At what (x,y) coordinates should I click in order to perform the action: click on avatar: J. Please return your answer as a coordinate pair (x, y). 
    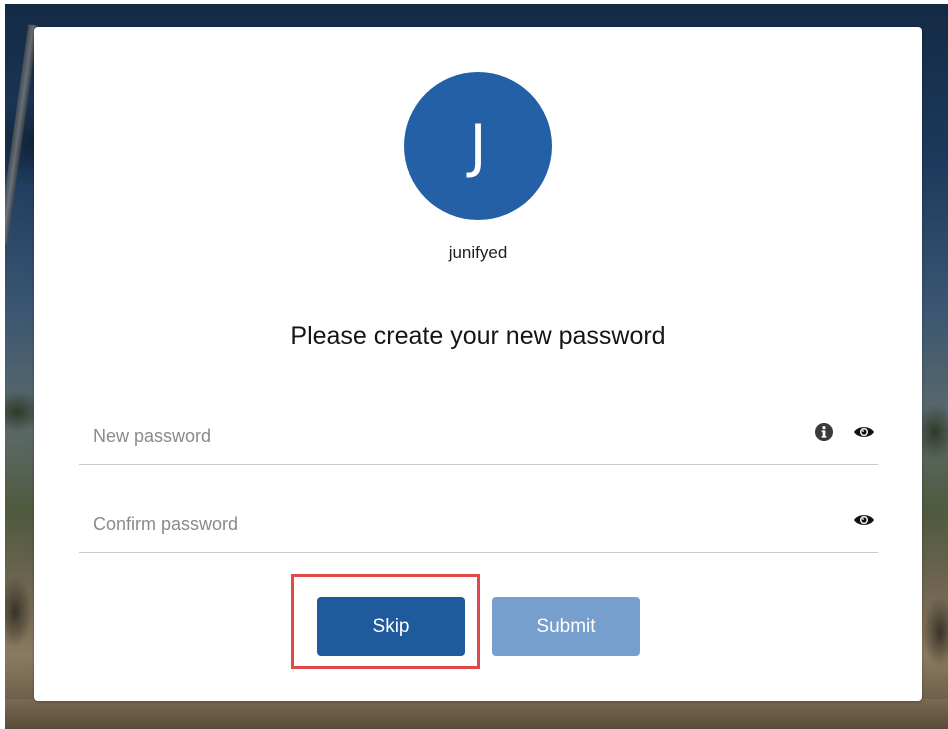
    Looking at the image, I should click on (478, 146).